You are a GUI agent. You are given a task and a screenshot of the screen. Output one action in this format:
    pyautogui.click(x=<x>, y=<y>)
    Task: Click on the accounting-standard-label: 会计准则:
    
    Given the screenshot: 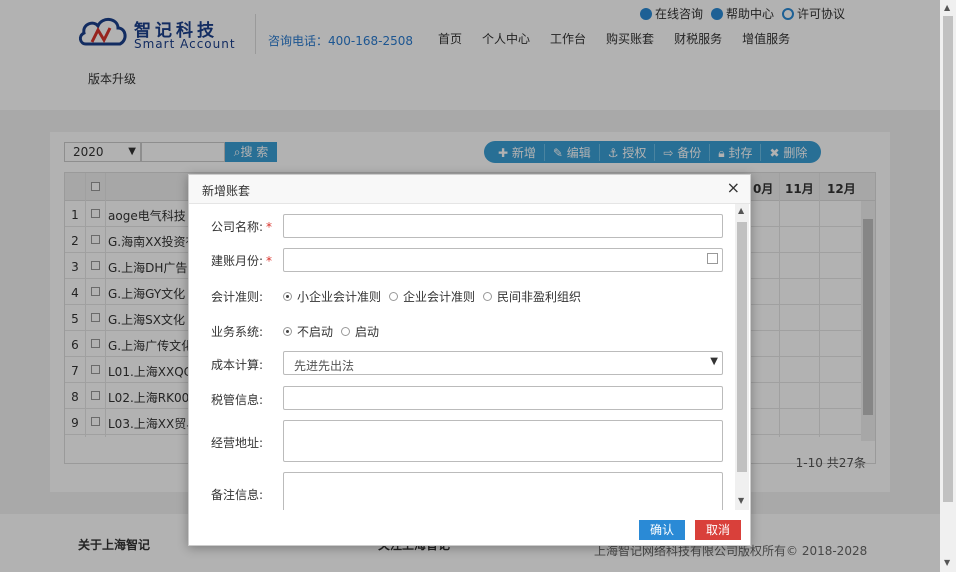 What is the action you would take?
    pyautogui.click(x=237, y=297)
    